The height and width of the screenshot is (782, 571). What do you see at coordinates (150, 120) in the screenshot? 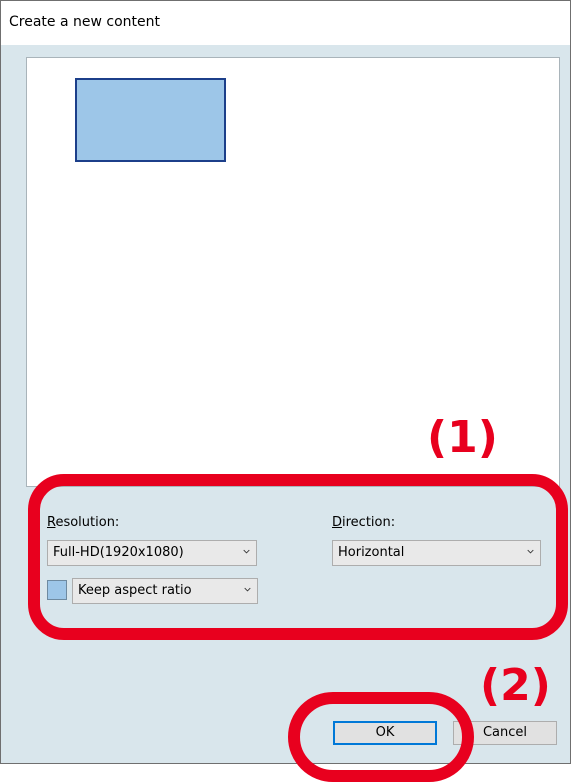
I see `content-preview-rectangle` at bounding box center [150, 120].